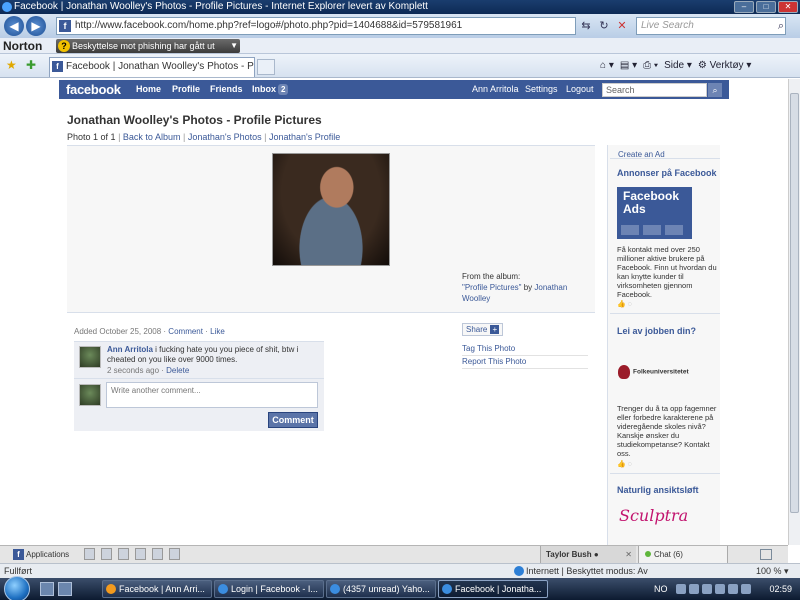 This screenshot has width=800, height=600. What do you see at coordinates (707, 589) in the screenshot?
I see `network-icon` at bounding box center [707, 589].